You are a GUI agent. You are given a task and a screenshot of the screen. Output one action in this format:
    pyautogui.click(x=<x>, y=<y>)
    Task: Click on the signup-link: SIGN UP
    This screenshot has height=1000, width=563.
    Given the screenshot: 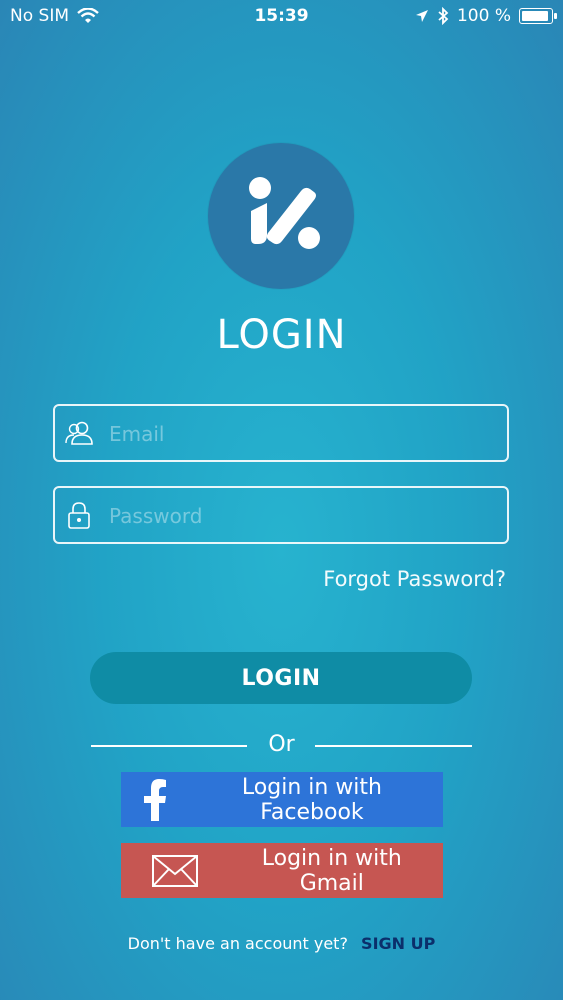 What is the action you would take?
    pyautogui.click(x=398, y=943)
    